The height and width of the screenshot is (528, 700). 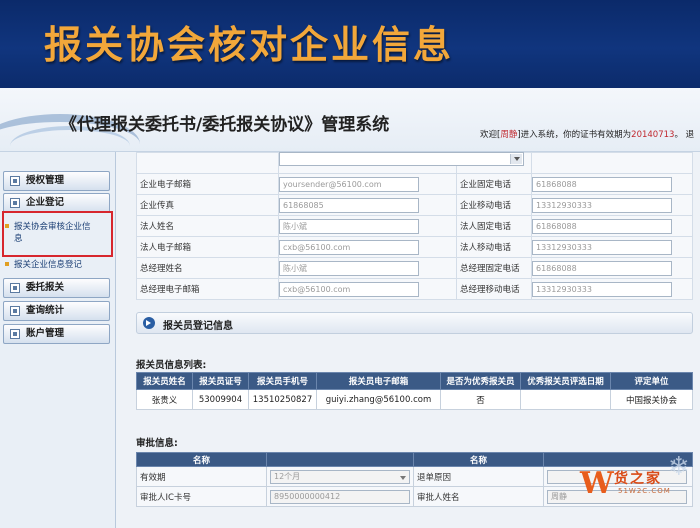 What do you see at coordinates (602, 184) in the screenshot?
I see `company-landline-input: 61868088` at bounding box center [602, 184].